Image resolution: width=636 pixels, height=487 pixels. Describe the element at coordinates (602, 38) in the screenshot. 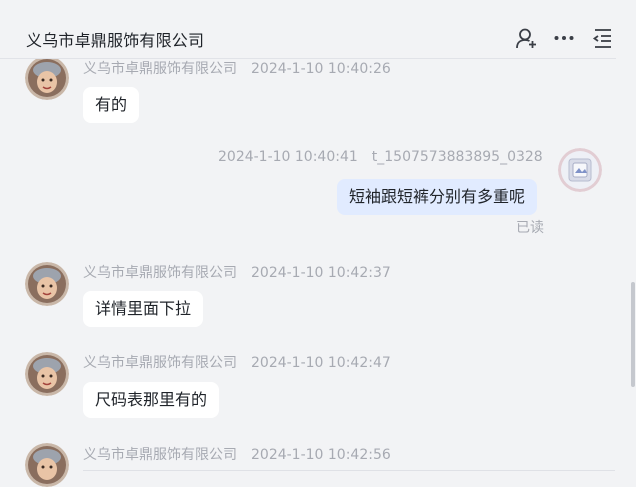

I see `menu-collapse-icon` at that location.